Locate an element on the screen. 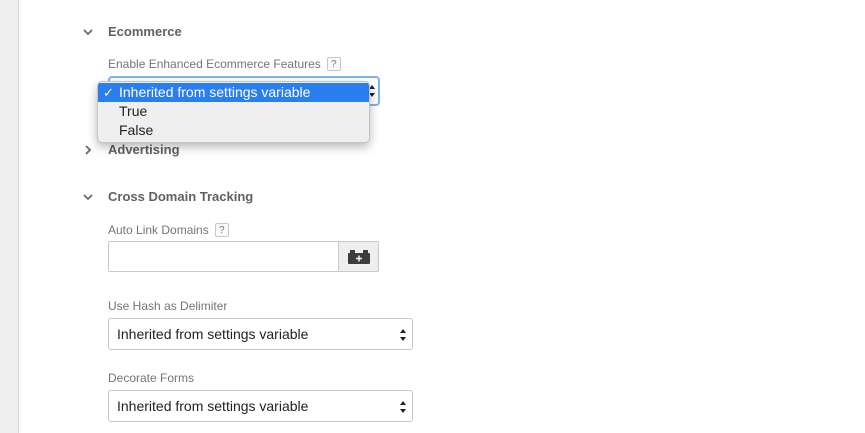 The image size is (865, 433). decorate-forms-label: Decorate Forms is located at coordinates (151, 378).